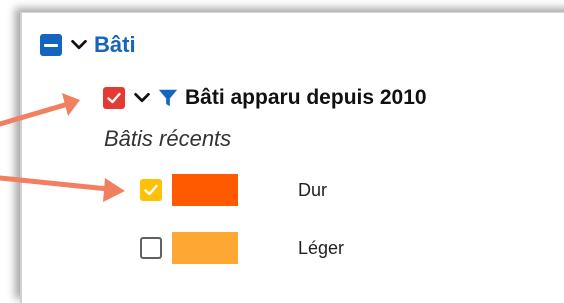  Describe the element at coordinates (40, 110) in the screenshot. I see `arrow-to-layer-checkbox` at that location.